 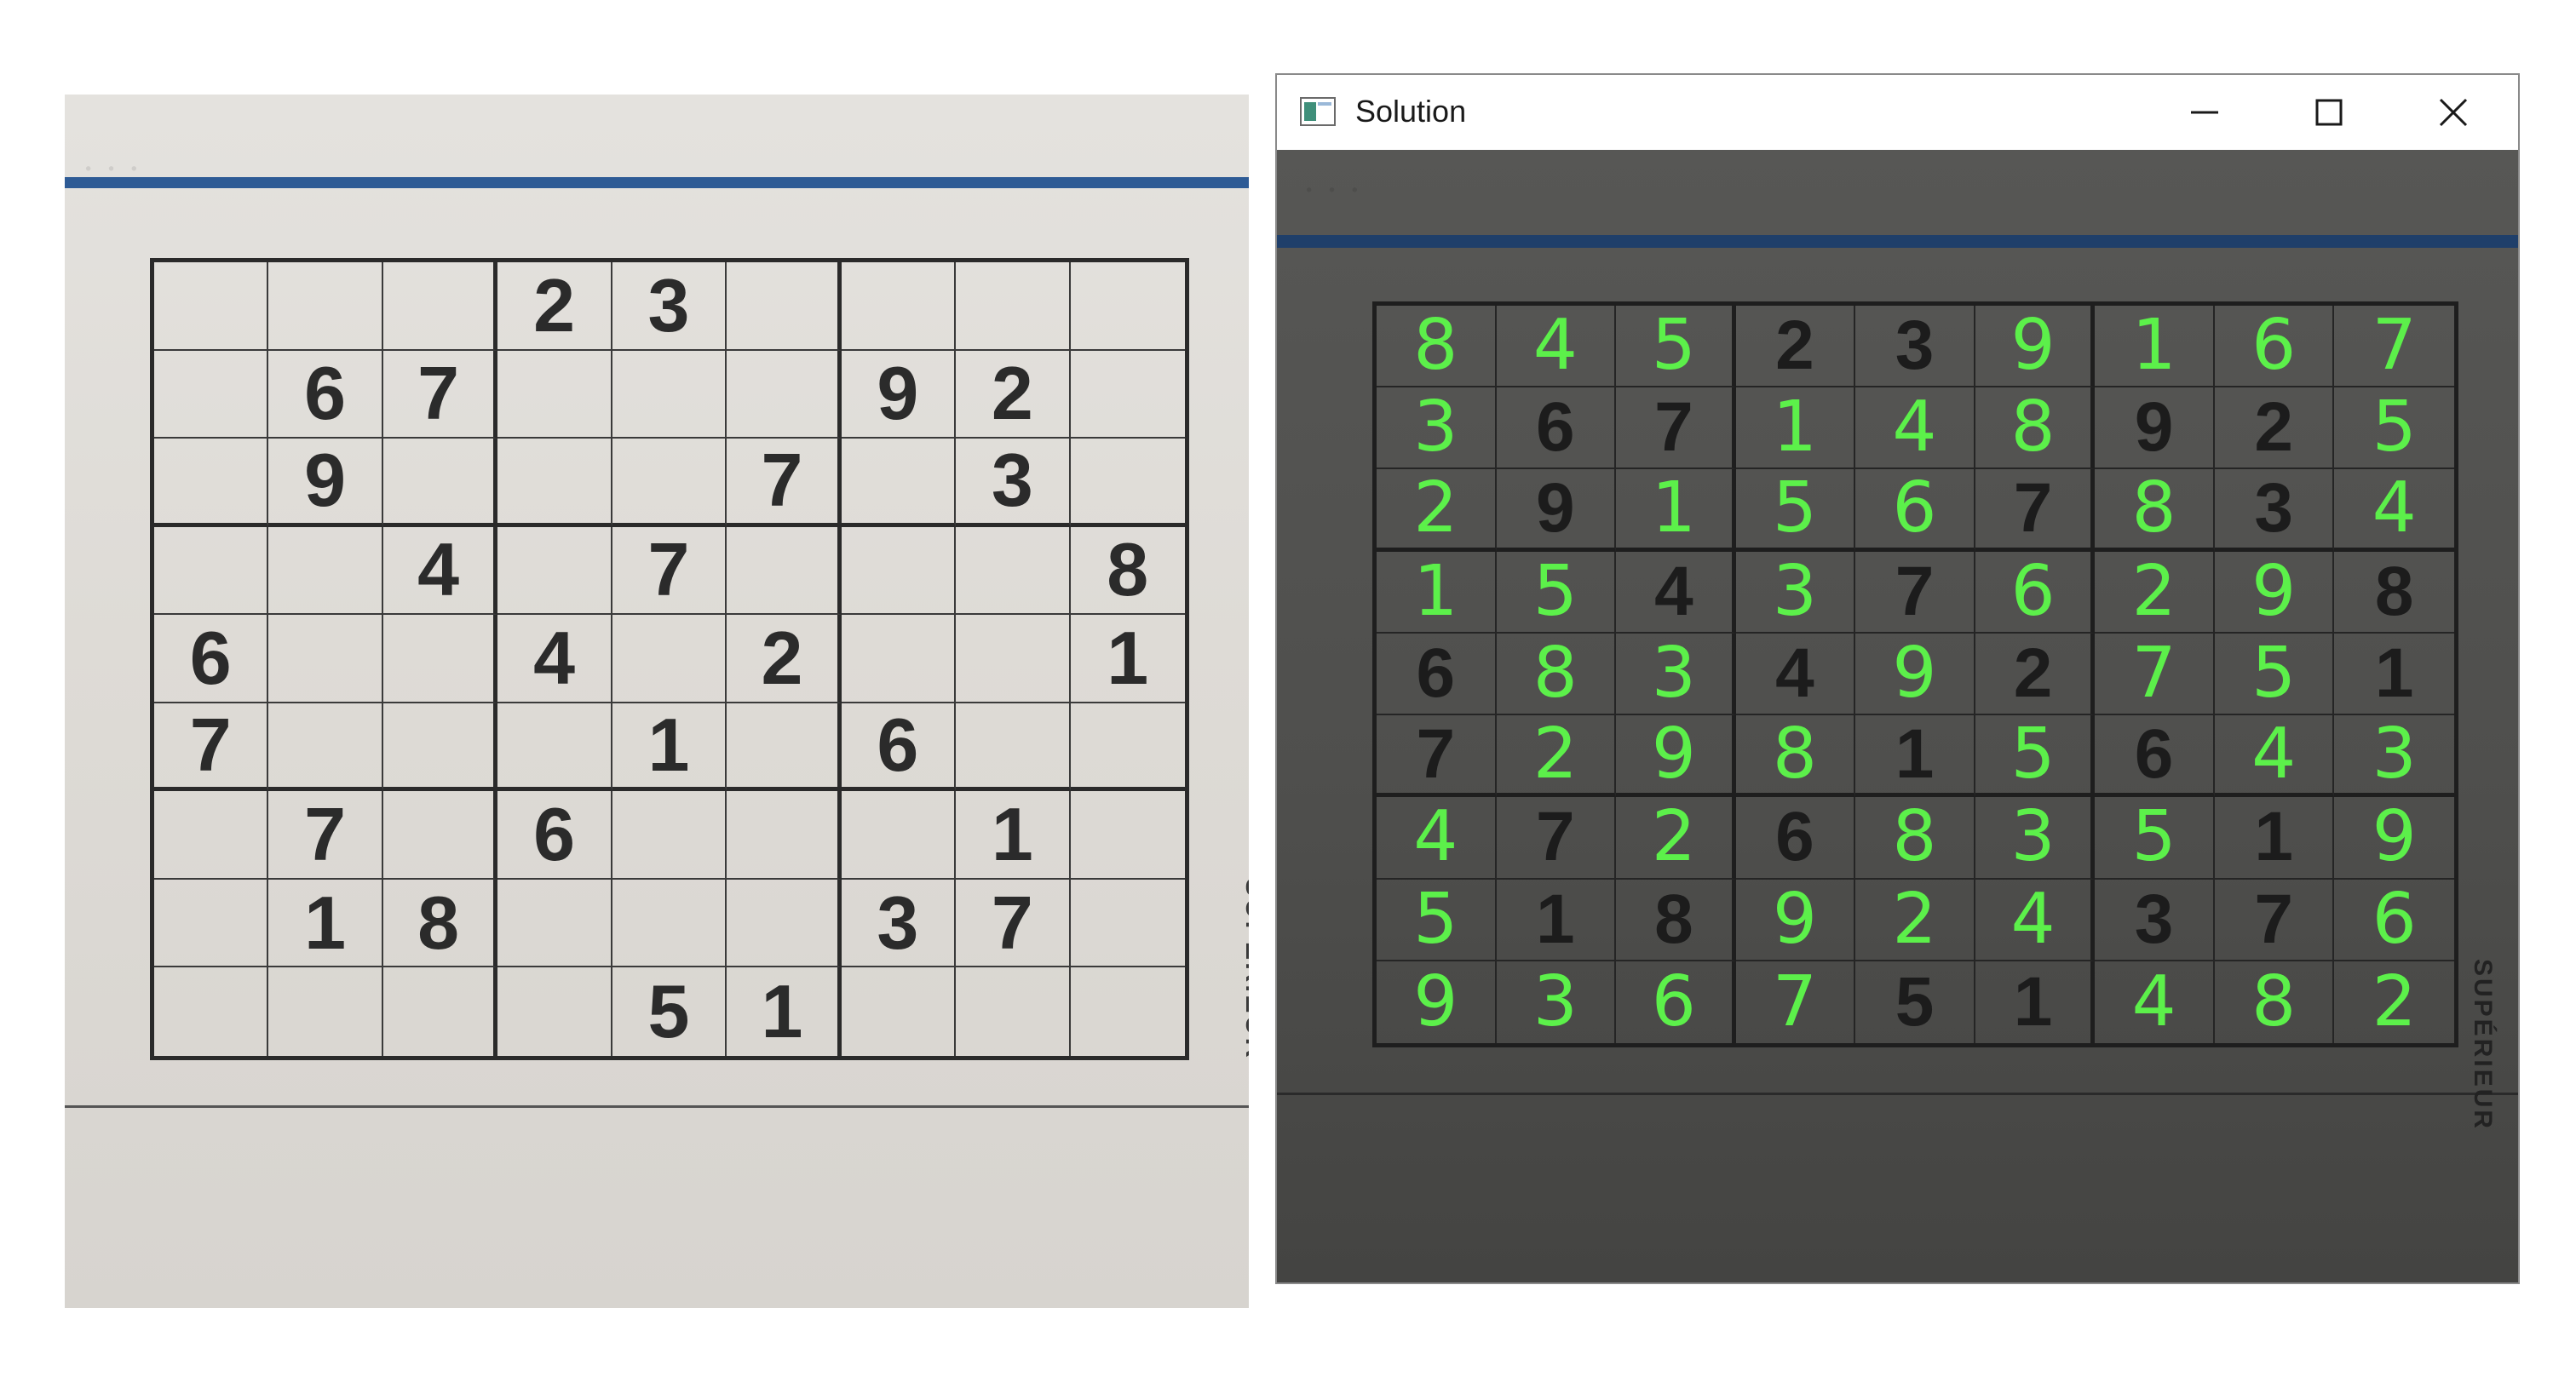 What do you see at coordinates (1897, 1094) in the screenshot?
I see `page-rule` at bounding box center [1897, 1094].